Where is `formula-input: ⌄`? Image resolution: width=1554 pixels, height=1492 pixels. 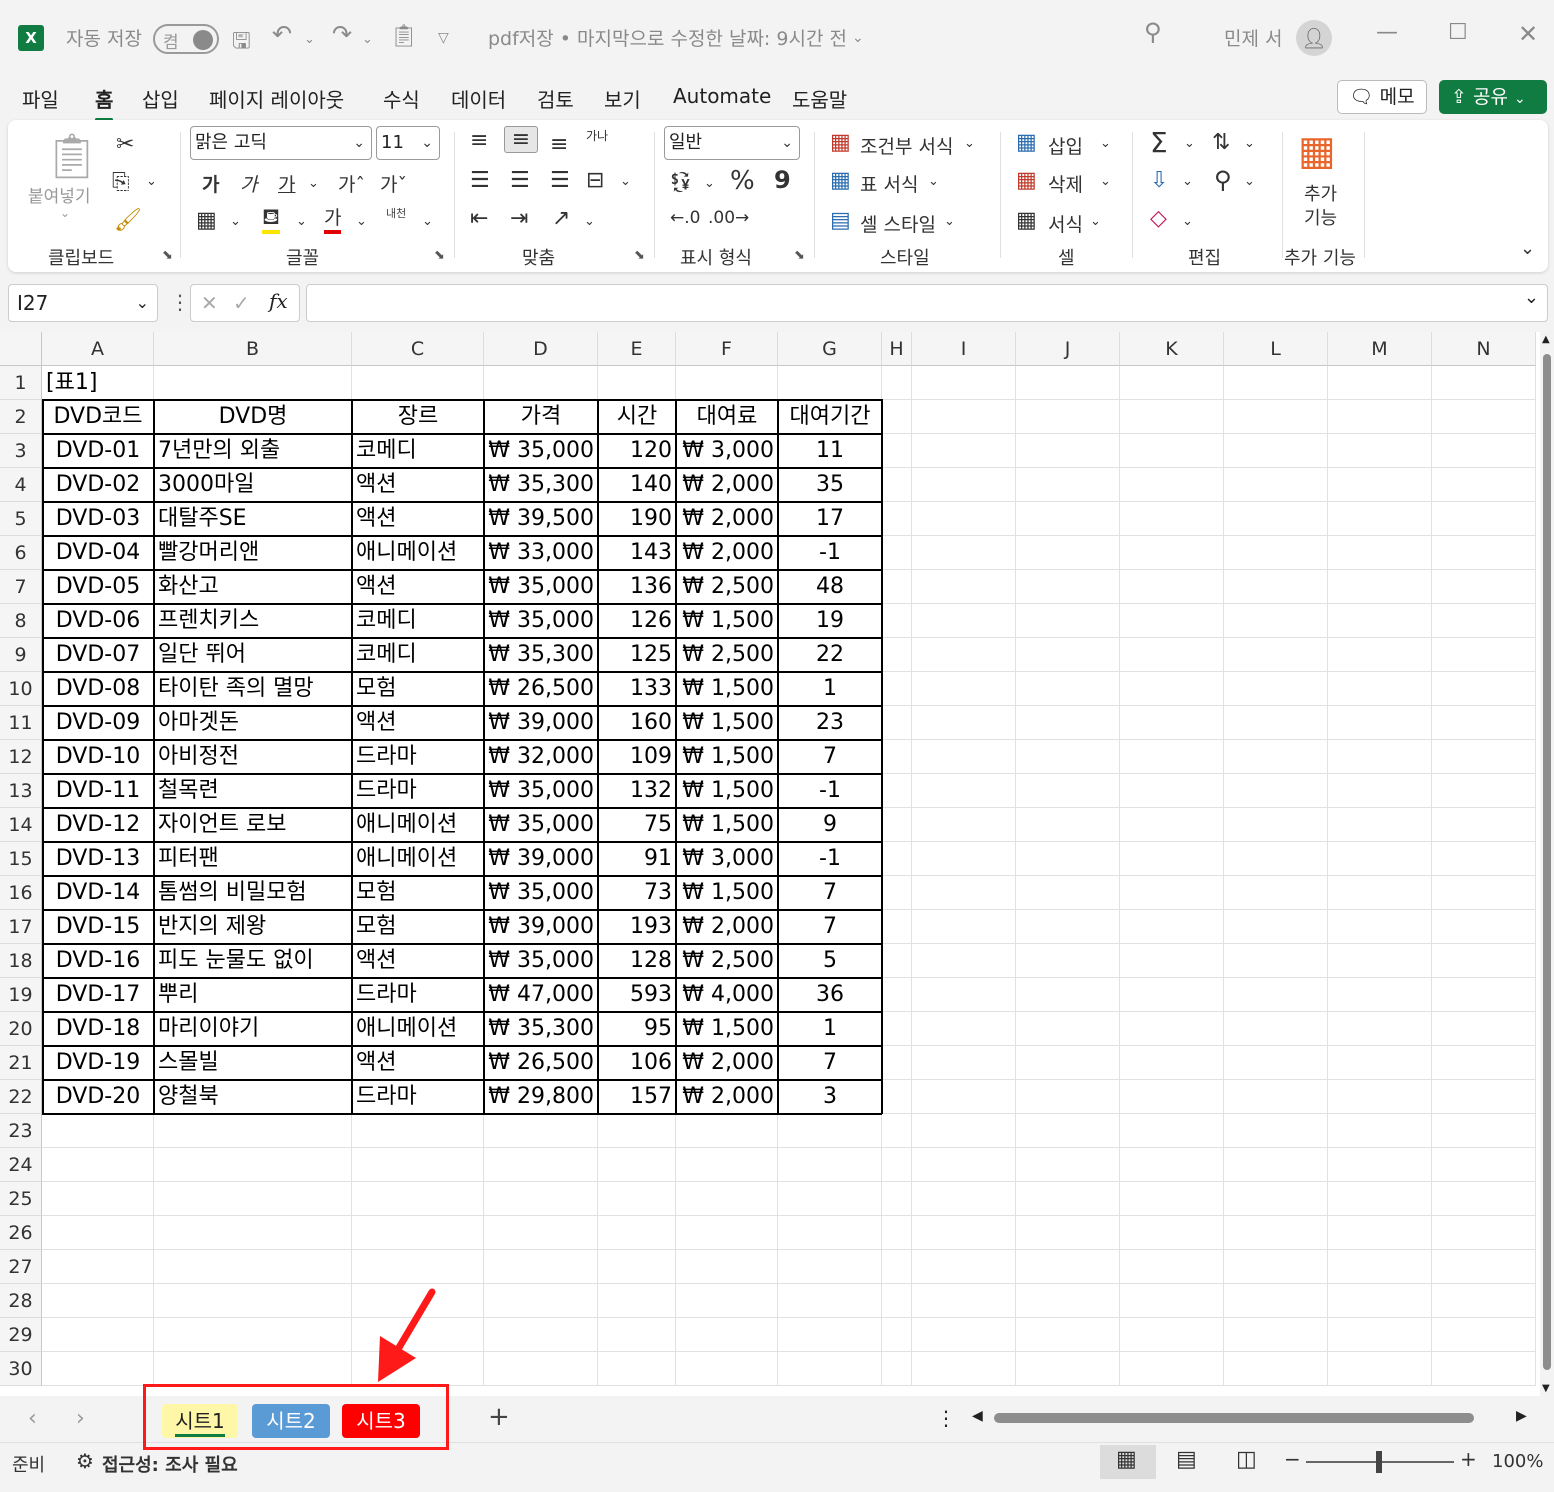
formula-input: ⌄ is located at coordinates (927, 303).